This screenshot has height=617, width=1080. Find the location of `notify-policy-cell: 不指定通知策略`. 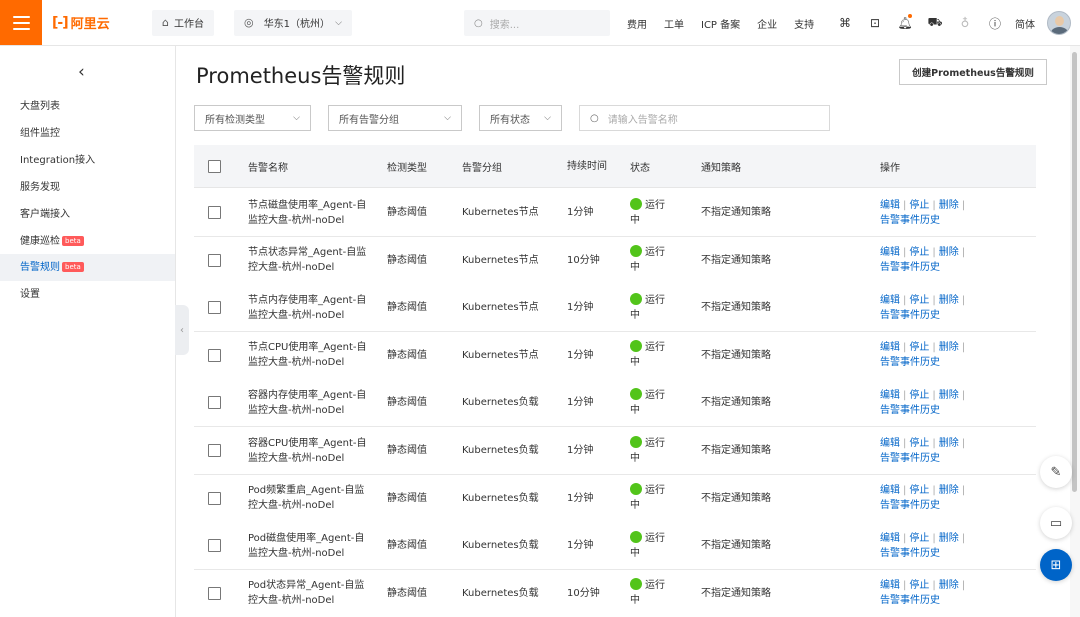

notify-policy-cell: 不指定通知策略 is located at coordinates (736, 212).